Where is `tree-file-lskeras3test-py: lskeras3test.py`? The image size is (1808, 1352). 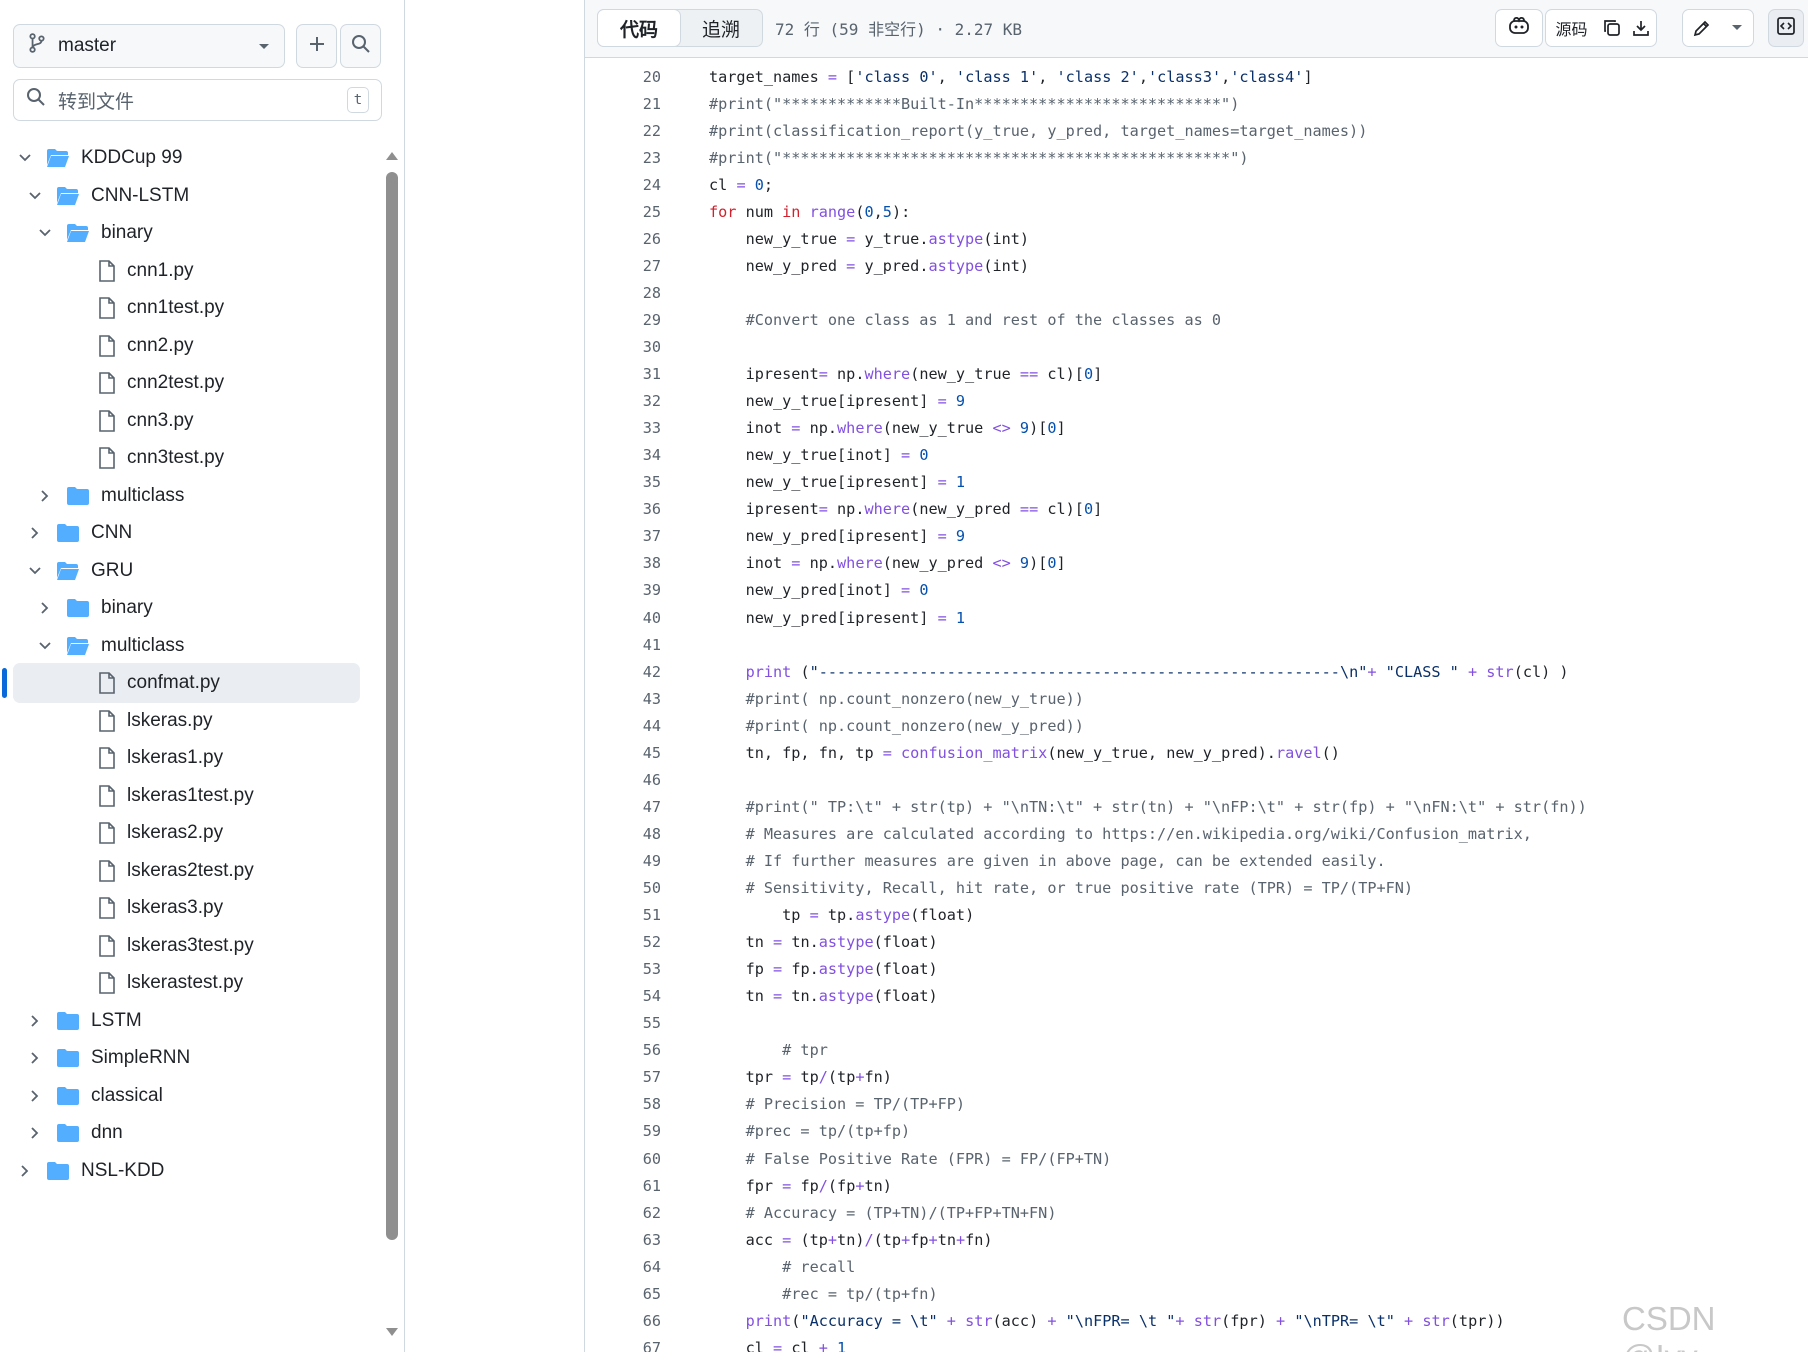
tree-file-lskeras3test-py: lskeras3test.py is located at coordinates (186, 946).